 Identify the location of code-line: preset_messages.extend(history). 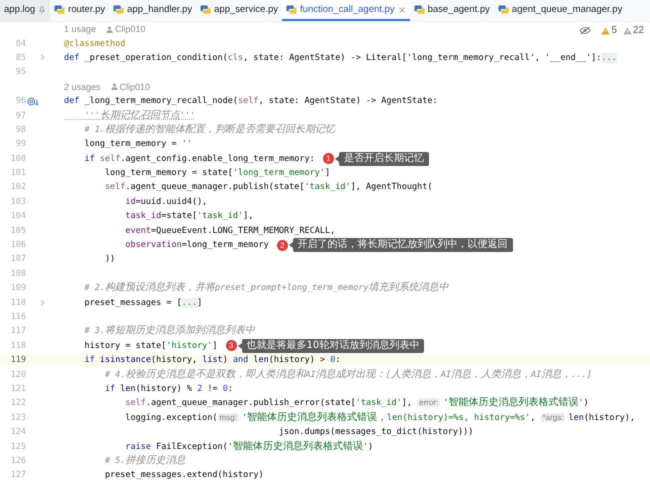
(184, 475).